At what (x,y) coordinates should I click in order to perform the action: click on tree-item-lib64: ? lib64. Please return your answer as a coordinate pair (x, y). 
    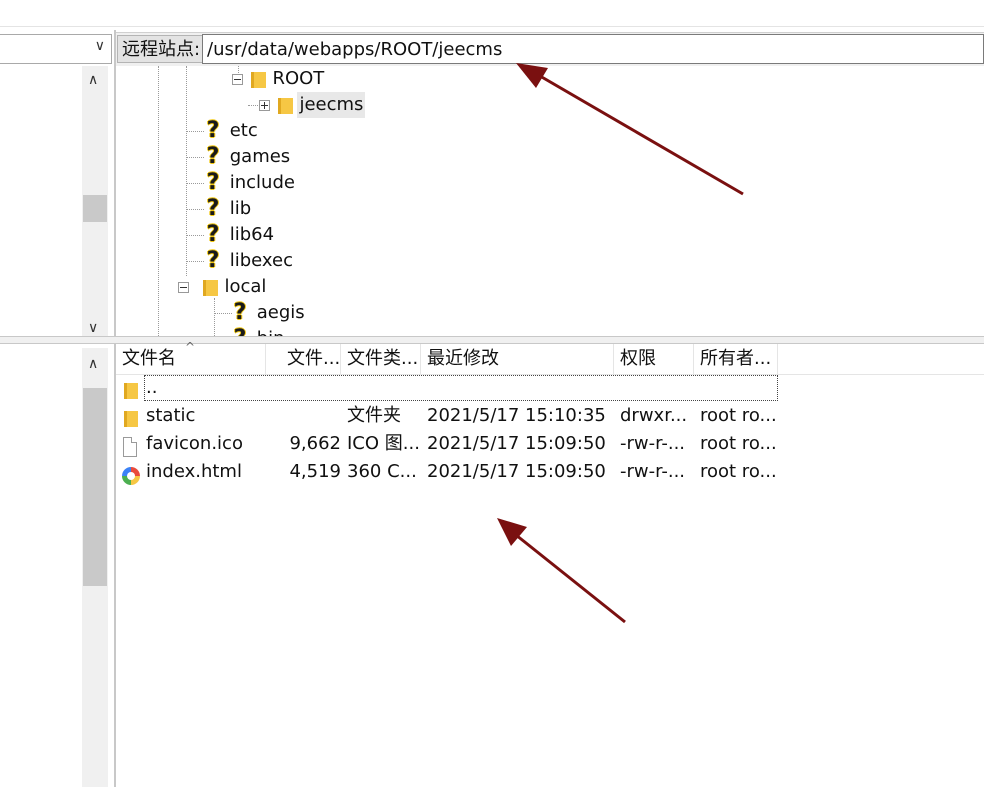
    Looking at the image, I should click on (240, 235).